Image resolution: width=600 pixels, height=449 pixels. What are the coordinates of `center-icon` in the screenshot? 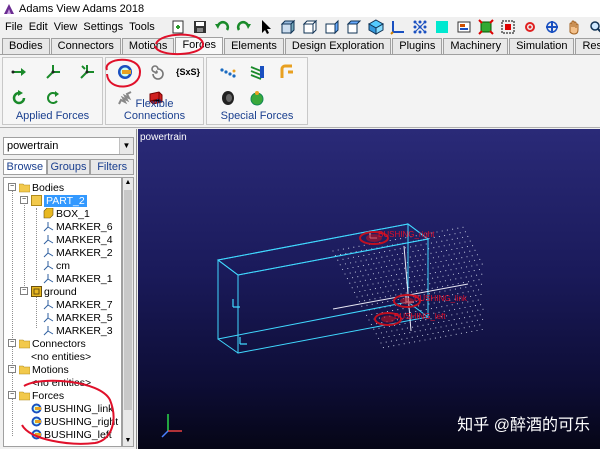 It's located at (530, 27).